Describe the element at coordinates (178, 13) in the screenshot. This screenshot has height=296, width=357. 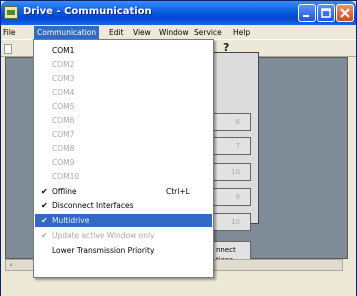
I see `title-bar: Drive - Communication` at that location.